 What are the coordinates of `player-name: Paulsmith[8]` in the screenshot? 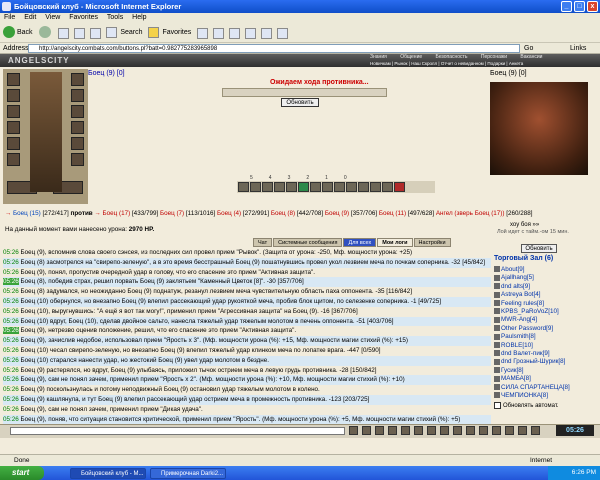 It's located at (518, 336).